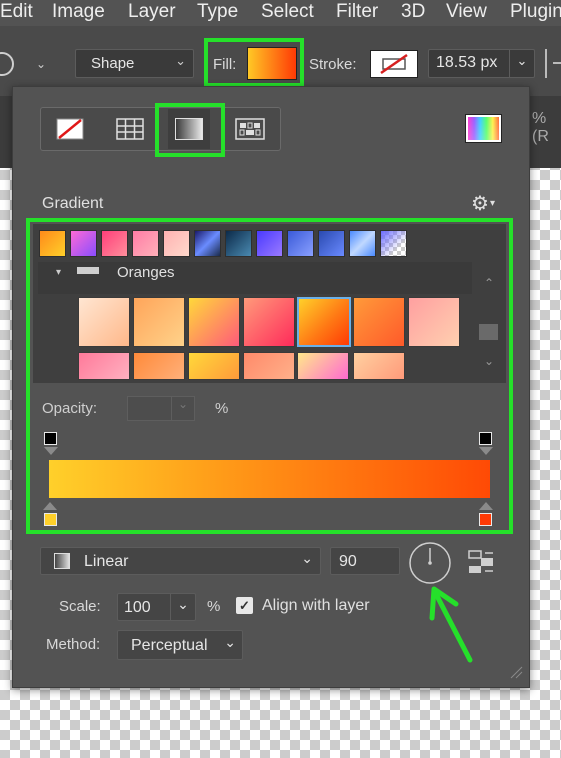 This screenshot has width=561, height=758. Describe the element at coordinates (73, 644) in the screenshot. I see `method-label: Method:` at that location.